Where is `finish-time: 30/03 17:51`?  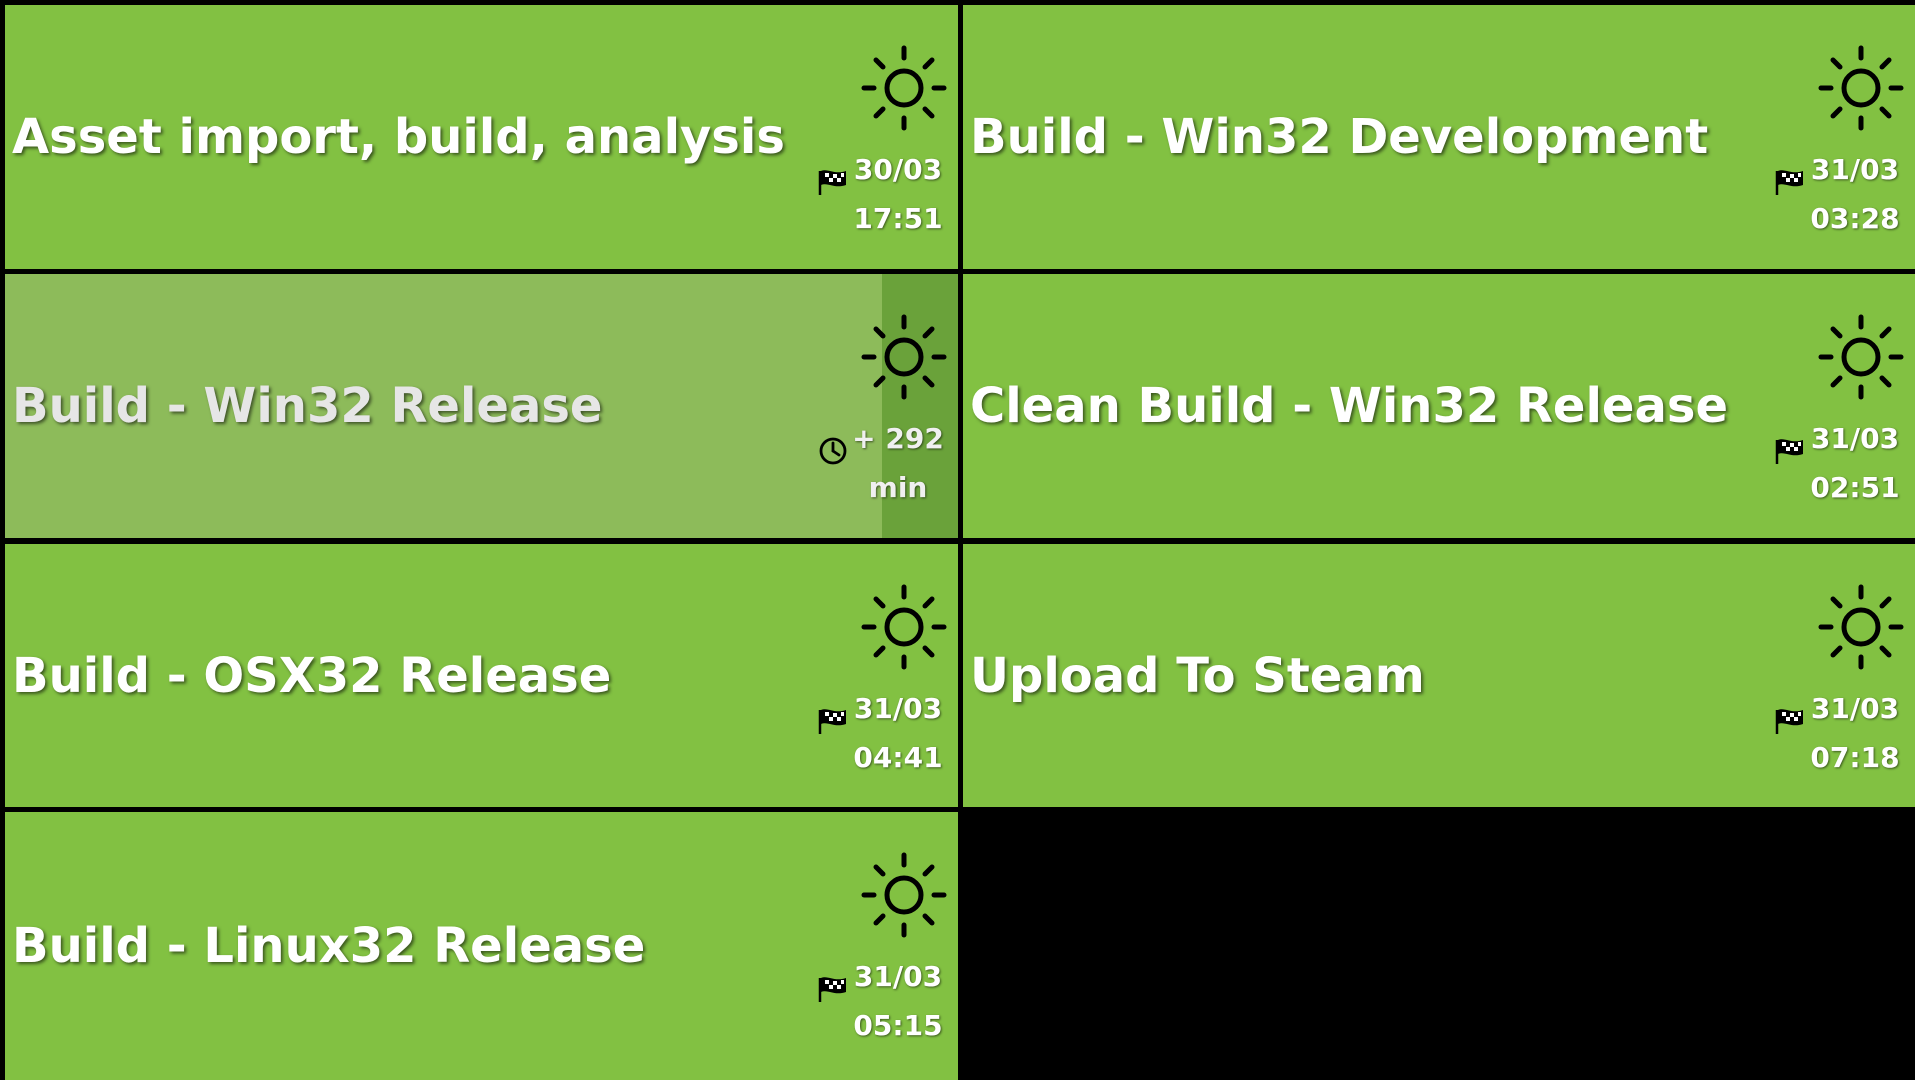 finish-time: 30/03 17:51 is located at coordinates (898, 194).